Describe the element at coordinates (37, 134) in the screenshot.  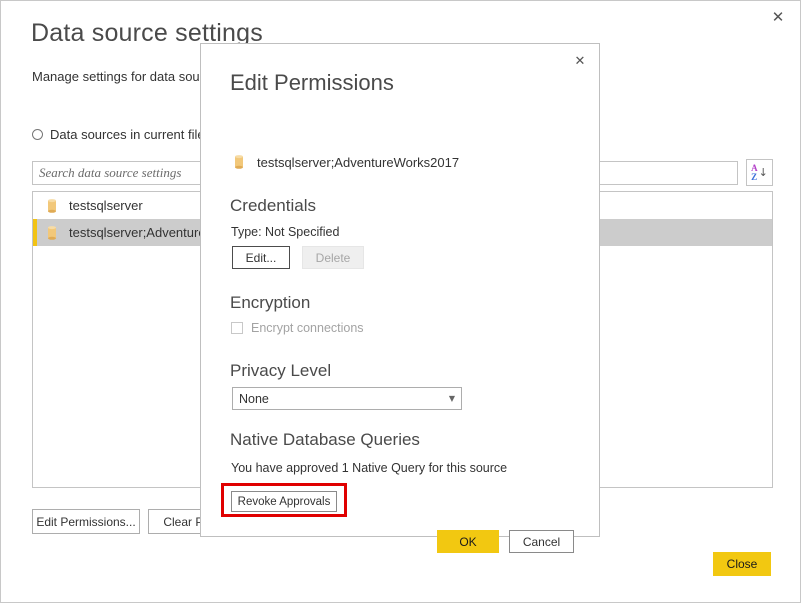
I see `radio-circle-icon` at that location.